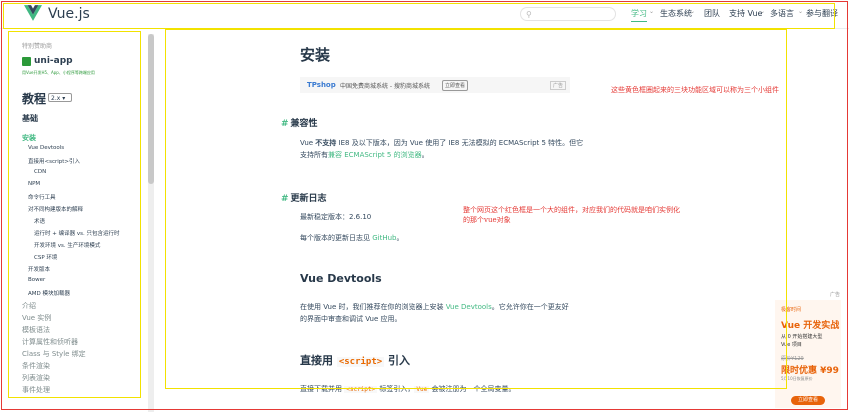 The height and width of the screenshot is (412, 849). Describe the element at coordinates (36, 378) in the screenshot. I see `sidebar-item: 列表渲染` at that location.